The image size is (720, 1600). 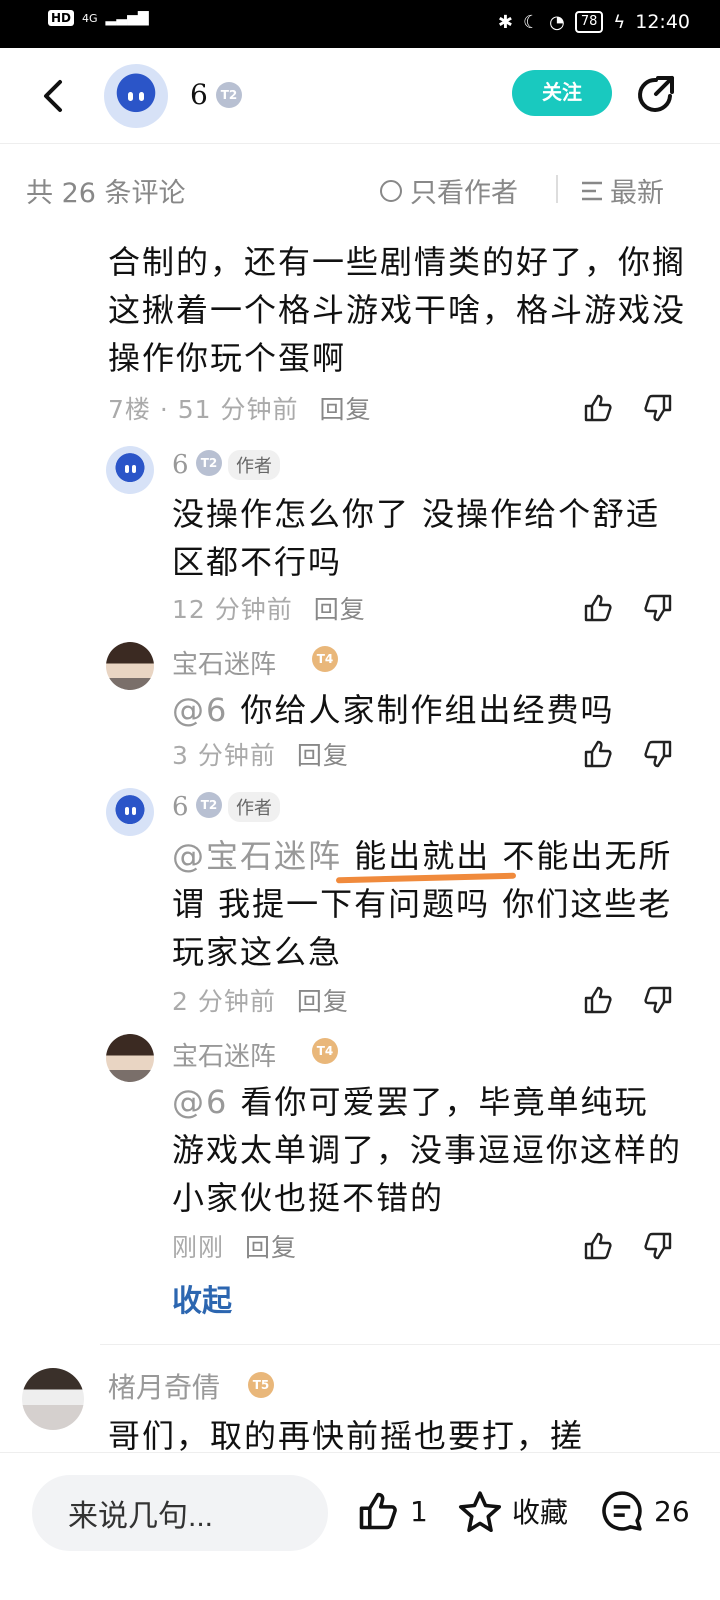 I want to click on level-badge: T5, so click(x=261, y=1385).